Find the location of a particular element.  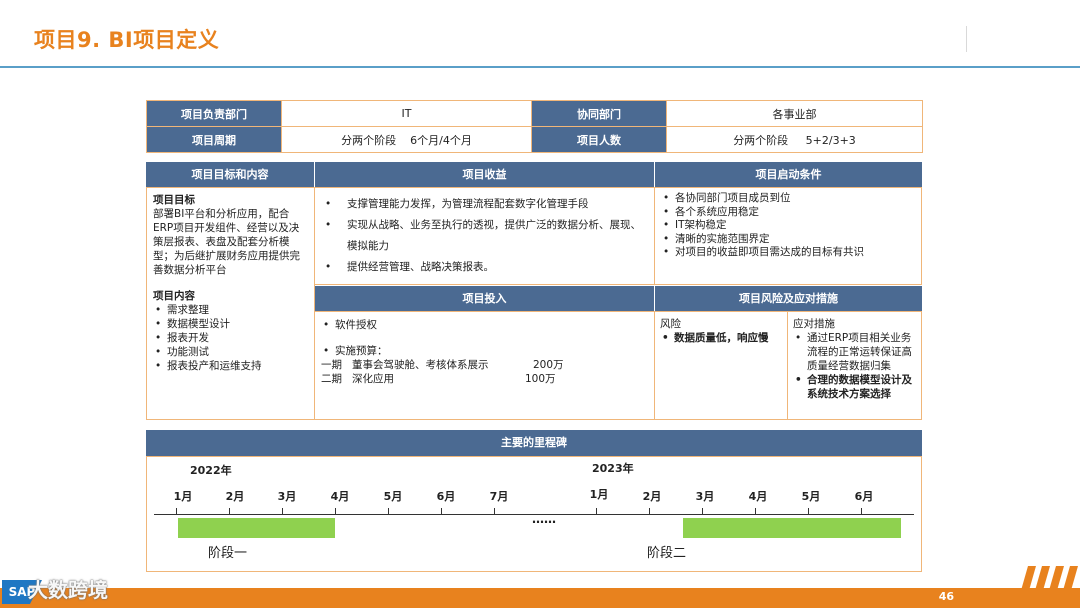

title-divider is located at coordinates (966, 39).